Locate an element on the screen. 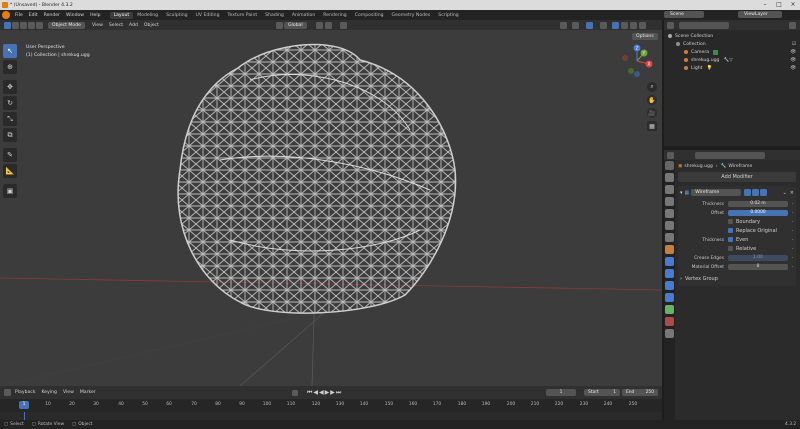 This screenshot has height=429, width=800. edit-mode-toggle-icon is located at coordinates (748, 192).